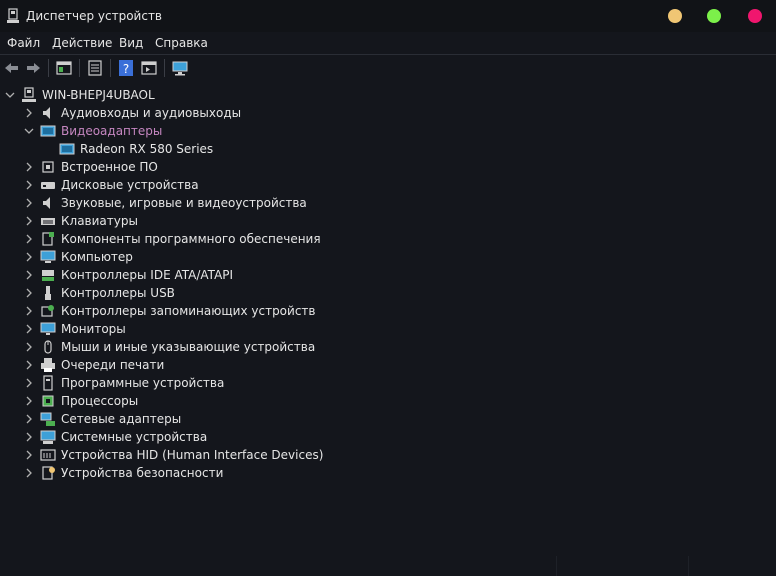 Image resolution: width=776 pixels, height=576 pixels. What do you see at coordinates (184, 203) in the screenshot?
I see `category-label: Звуковые, игровые и видеоустройства` at bounding box center [184, 203].